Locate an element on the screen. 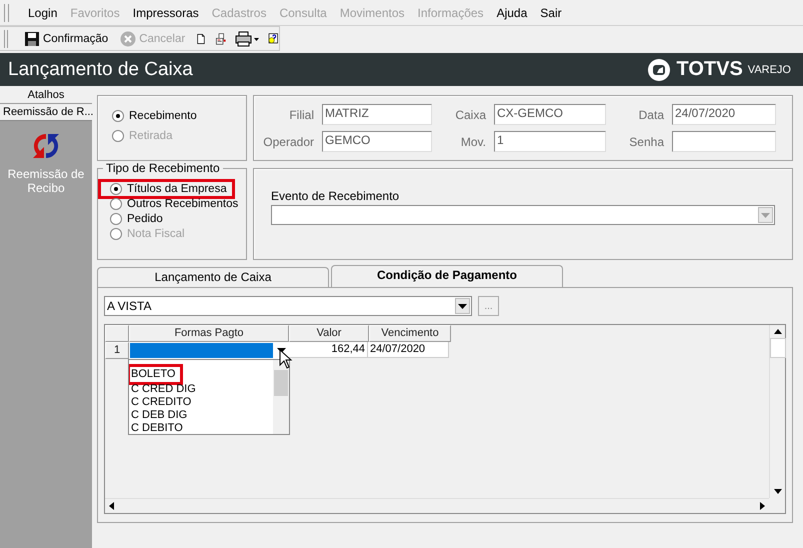 This screenshot has height=548, width=803. field-label: Evento de Recebimento is located at coordinates (335, 196).